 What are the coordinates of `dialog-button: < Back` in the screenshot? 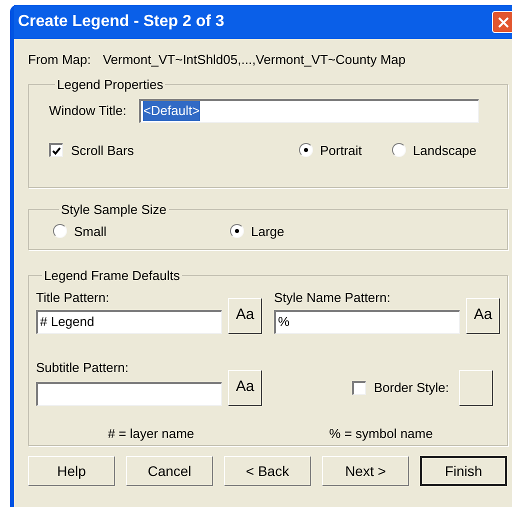 It's located at (267, 471).